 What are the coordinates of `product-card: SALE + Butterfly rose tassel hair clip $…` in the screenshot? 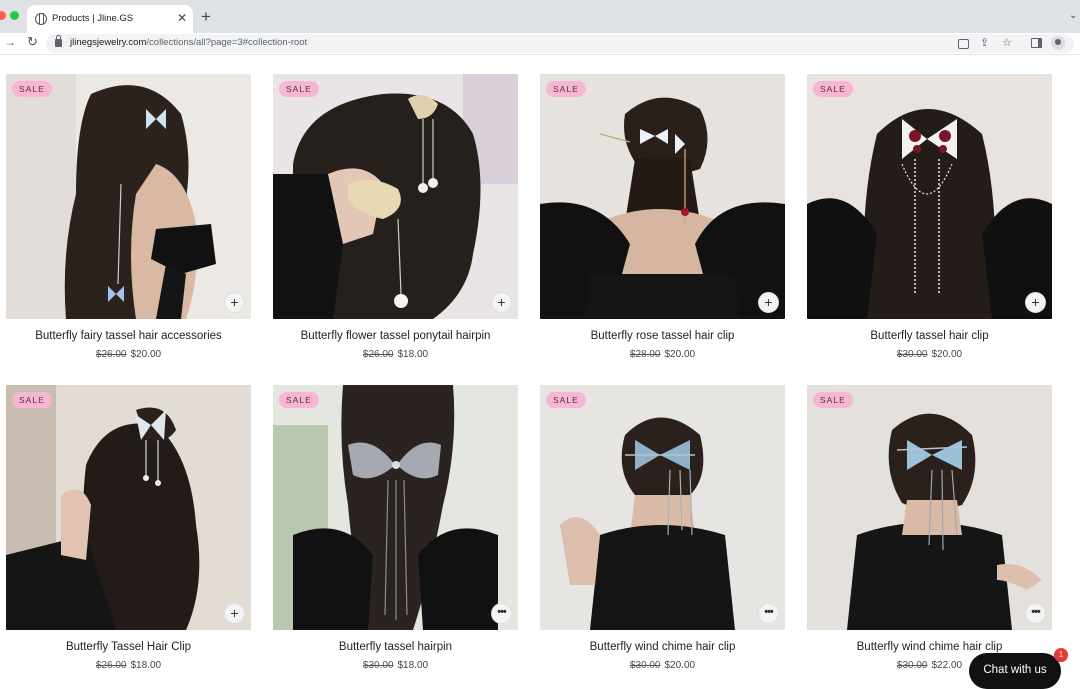 It's located at (662, 217).